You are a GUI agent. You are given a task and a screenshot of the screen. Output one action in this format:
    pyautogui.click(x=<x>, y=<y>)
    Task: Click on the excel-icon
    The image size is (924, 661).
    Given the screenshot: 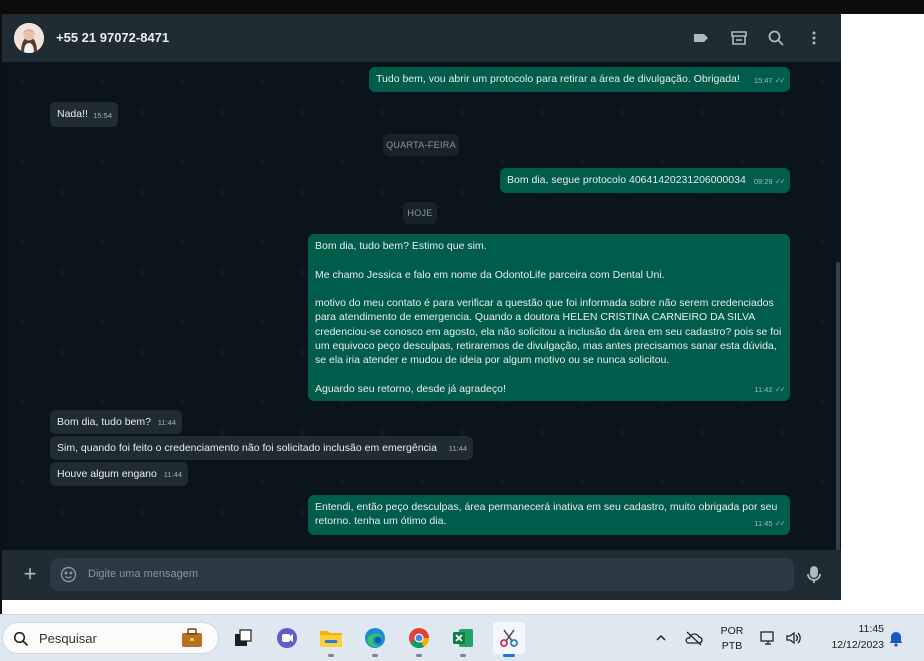 What is the action you would take?
    pyautogui.click(x=463, y=640)
    